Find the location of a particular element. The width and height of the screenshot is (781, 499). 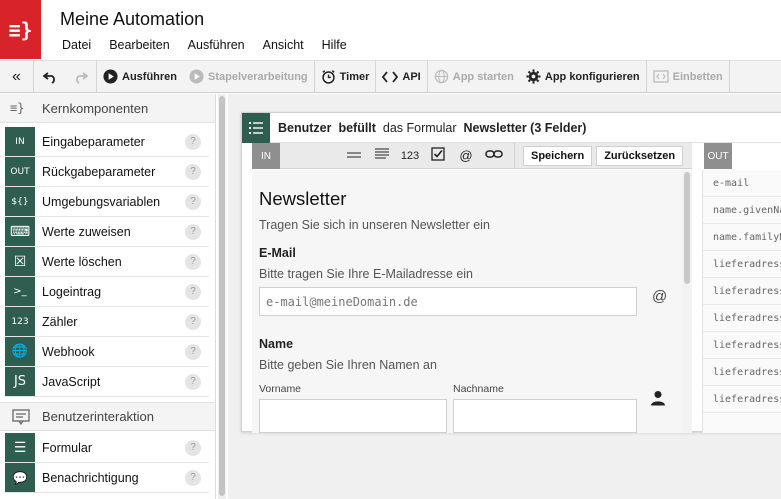

lastname-label: Nachname is located at coordinates (478, 389).